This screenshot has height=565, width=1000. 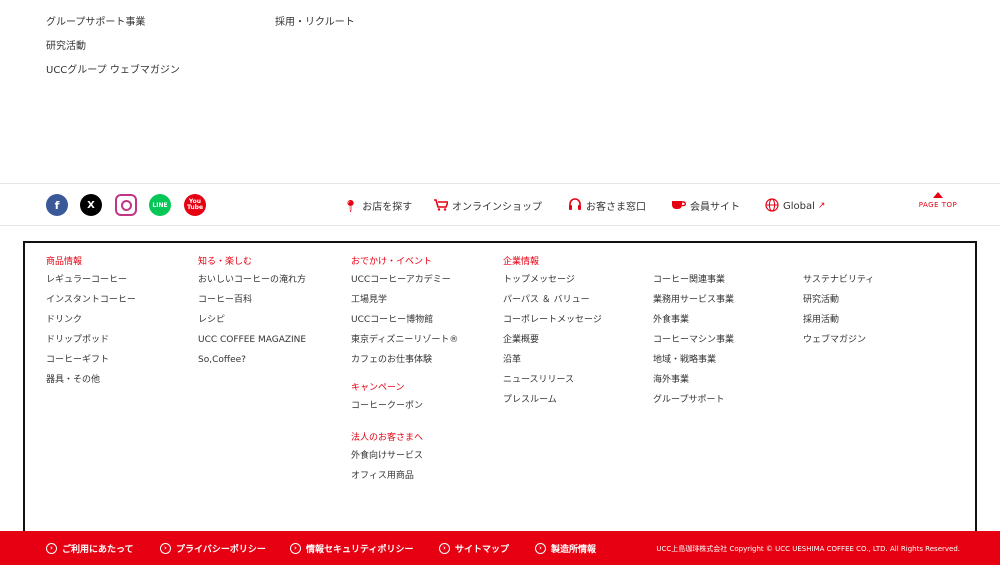 I want to click on sitemap-link: UCCコーヒーアカデミー, so click(x=404, y=280).